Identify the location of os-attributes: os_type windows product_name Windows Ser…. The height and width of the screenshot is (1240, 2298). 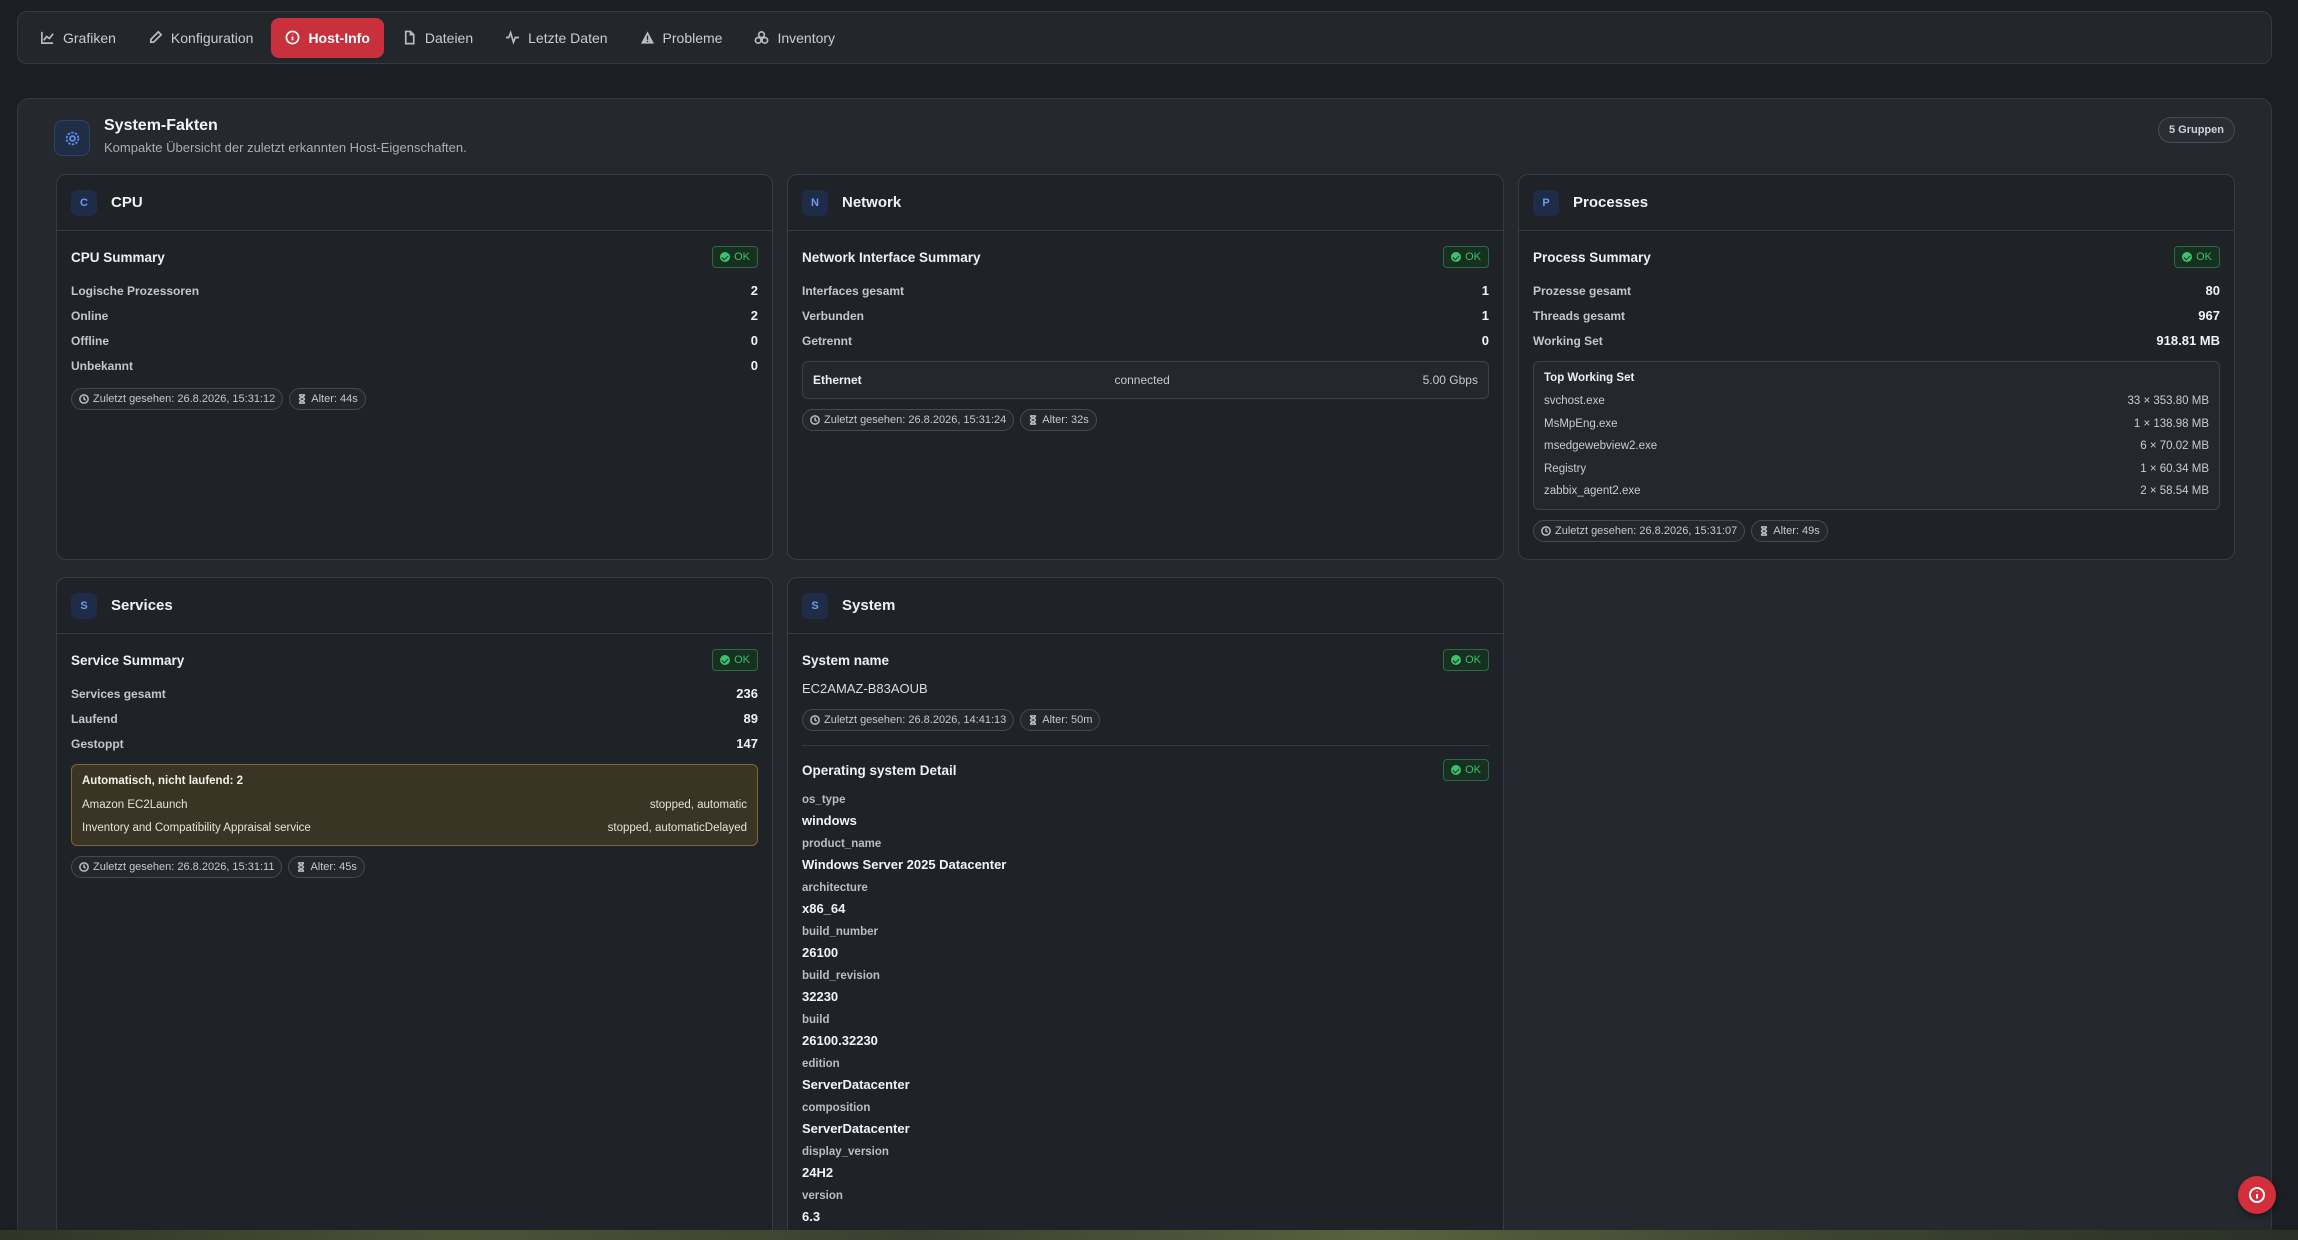
(1145, 1012).